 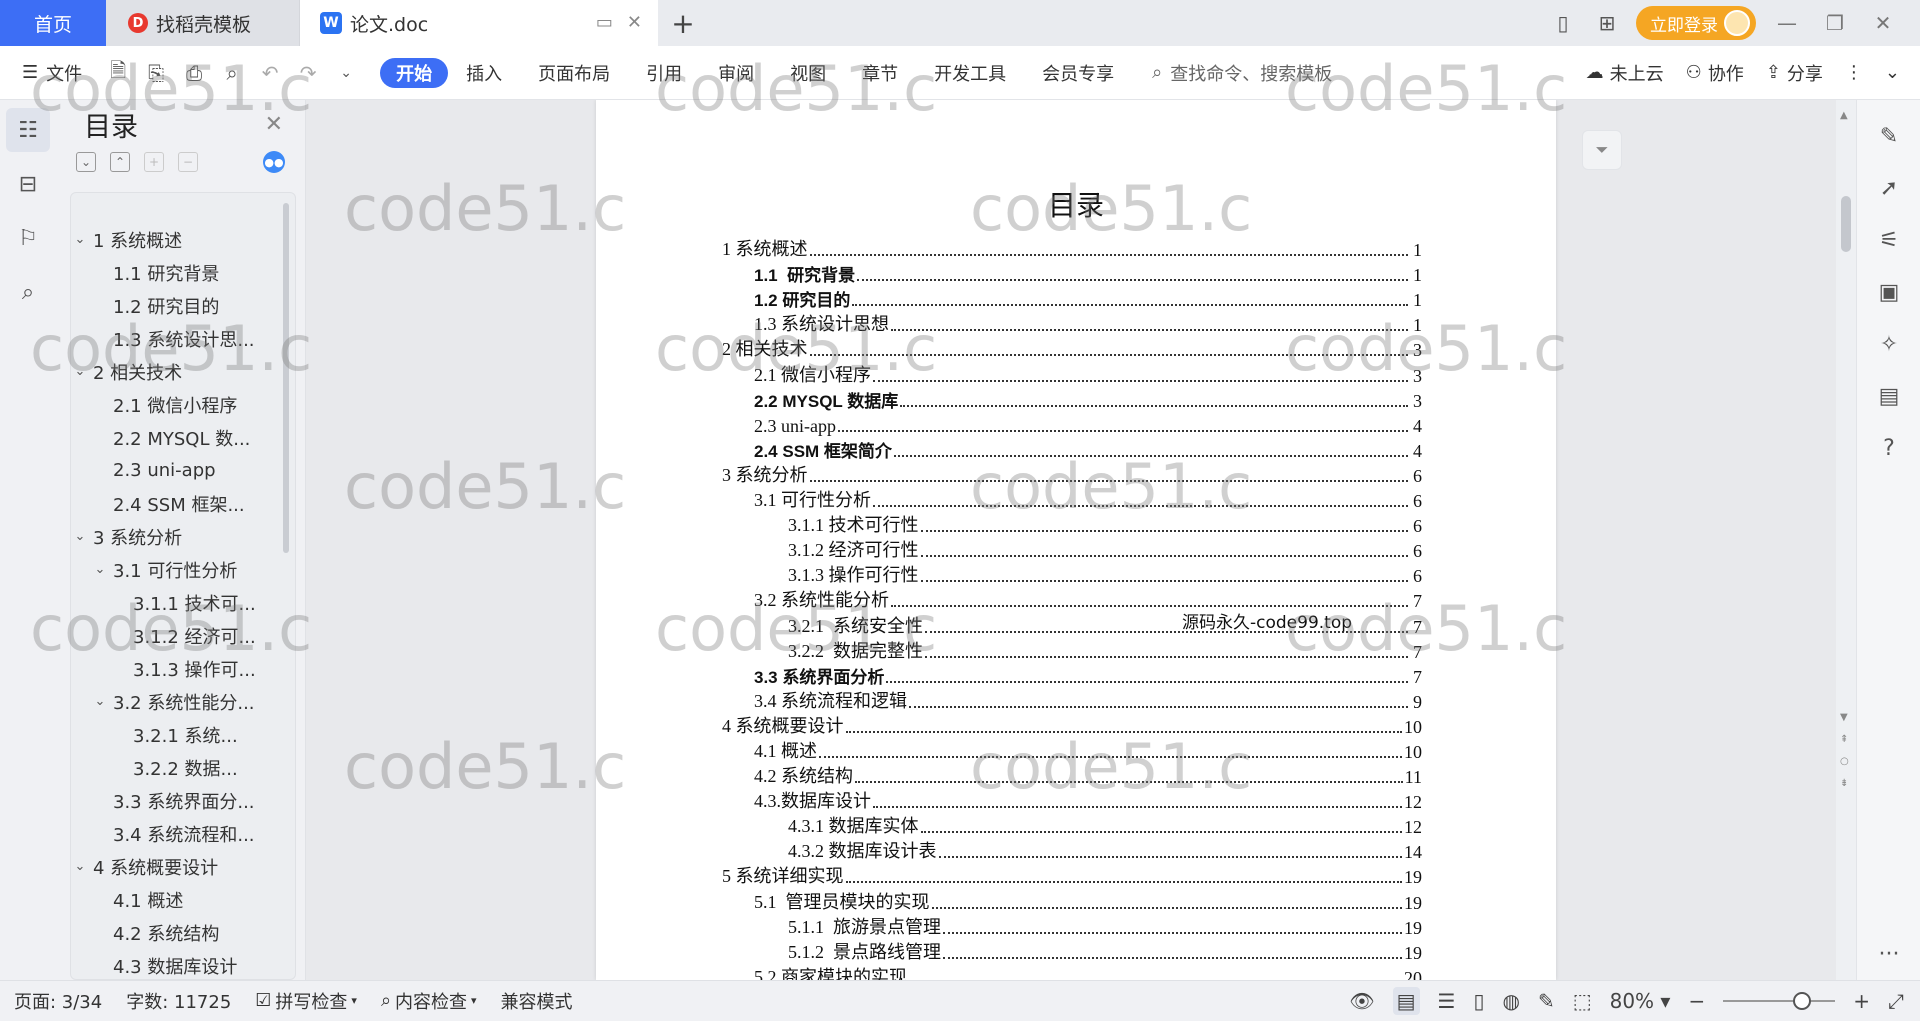 What do you see at coordinates (346, 73) in the screenshot?
I see `customize-dropdown-icon: ⌄` at bounding box center [346, 73].